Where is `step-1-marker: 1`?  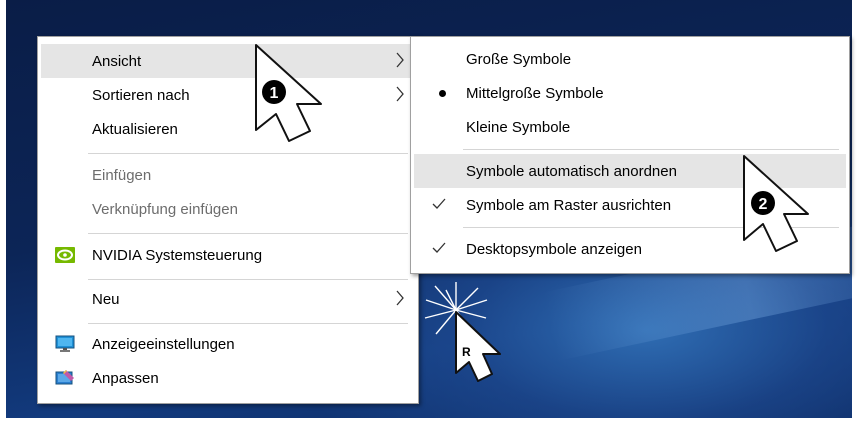
step-1-marker: 1 is located at coordinates (274, 92).